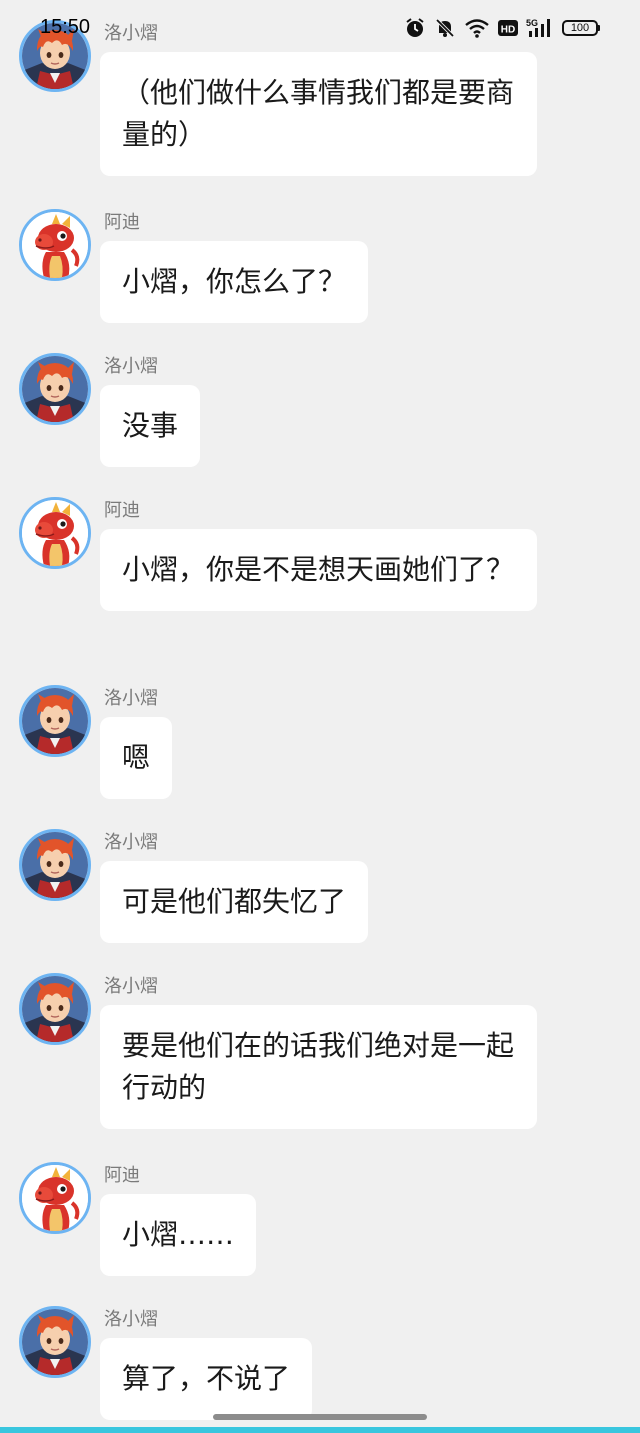 The height and width of the screenshot is (1433, 640). Describe the element at coordinates (477, 28) in the screenshot. I see `wifi-icon` at that location.